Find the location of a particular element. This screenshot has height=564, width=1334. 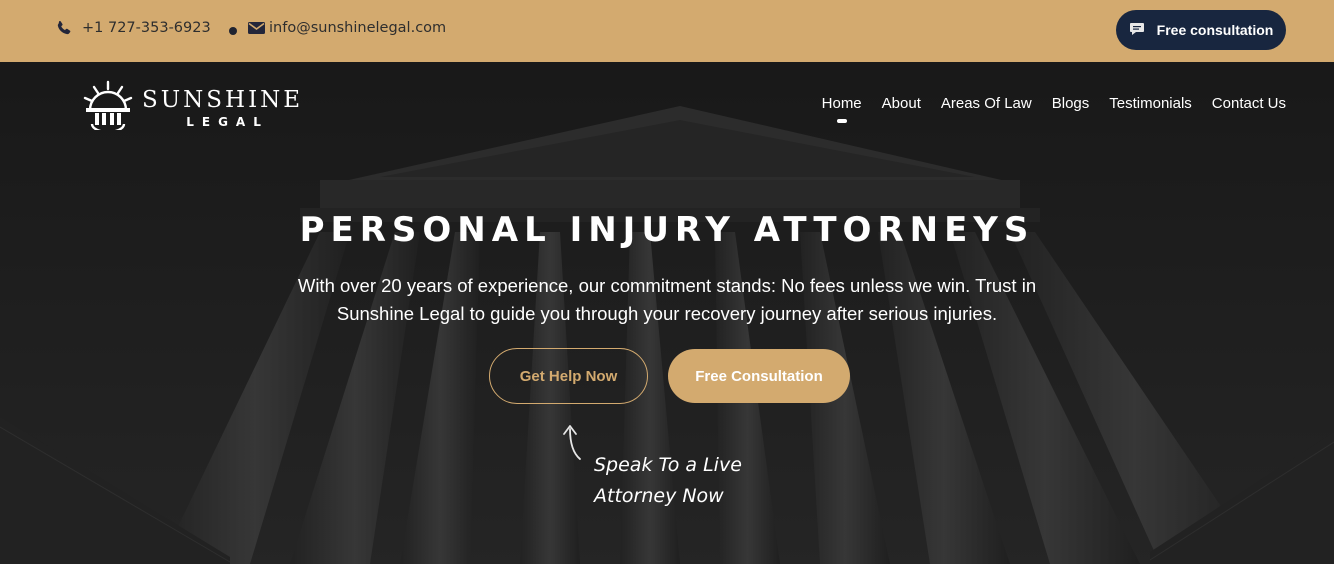

nav-home: Home is located at coordinates (842, 103).